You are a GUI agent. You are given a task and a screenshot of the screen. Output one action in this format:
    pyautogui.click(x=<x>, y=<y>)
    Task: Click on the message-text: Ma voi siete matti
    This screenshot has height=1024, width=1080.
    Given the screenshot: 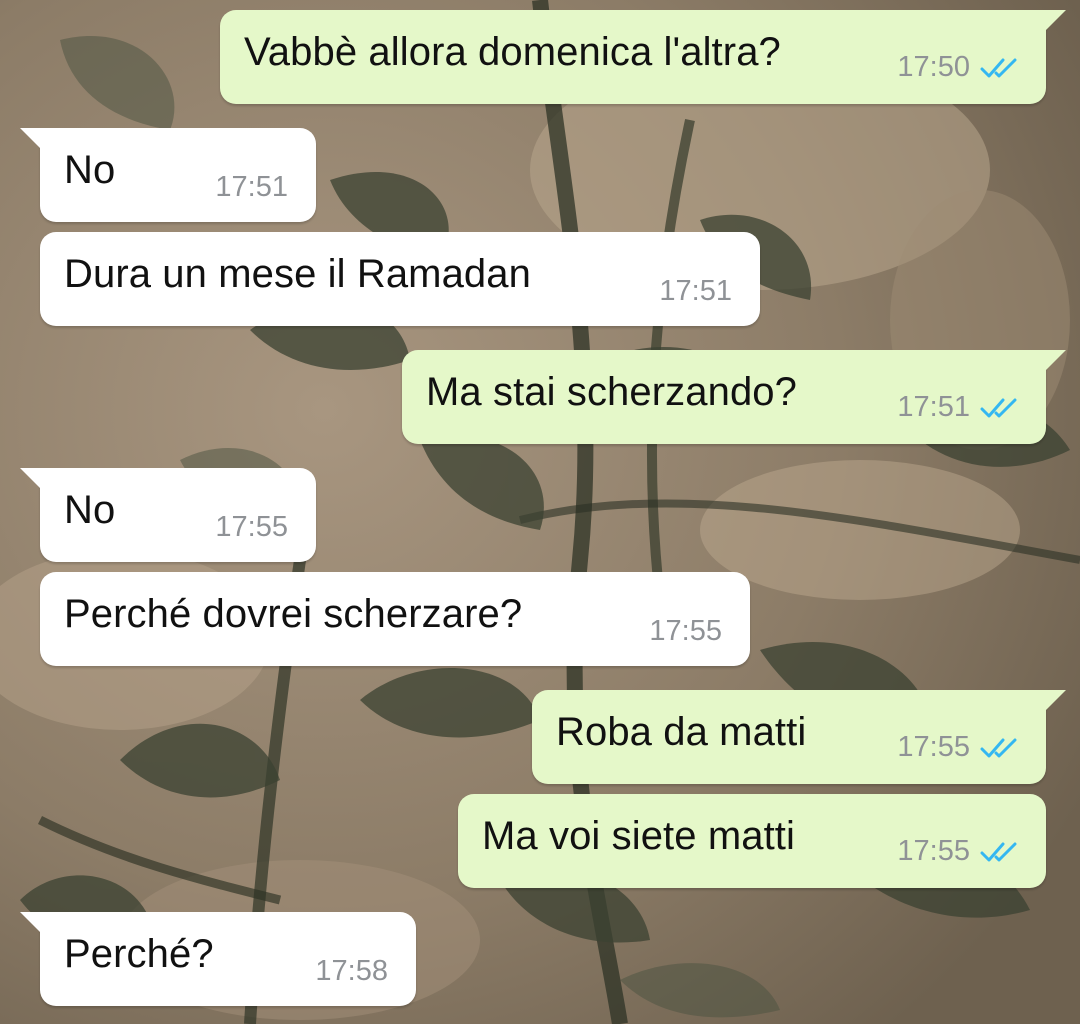 What is the action you would take?
    pyautogui.click(x=639, y=836)
    